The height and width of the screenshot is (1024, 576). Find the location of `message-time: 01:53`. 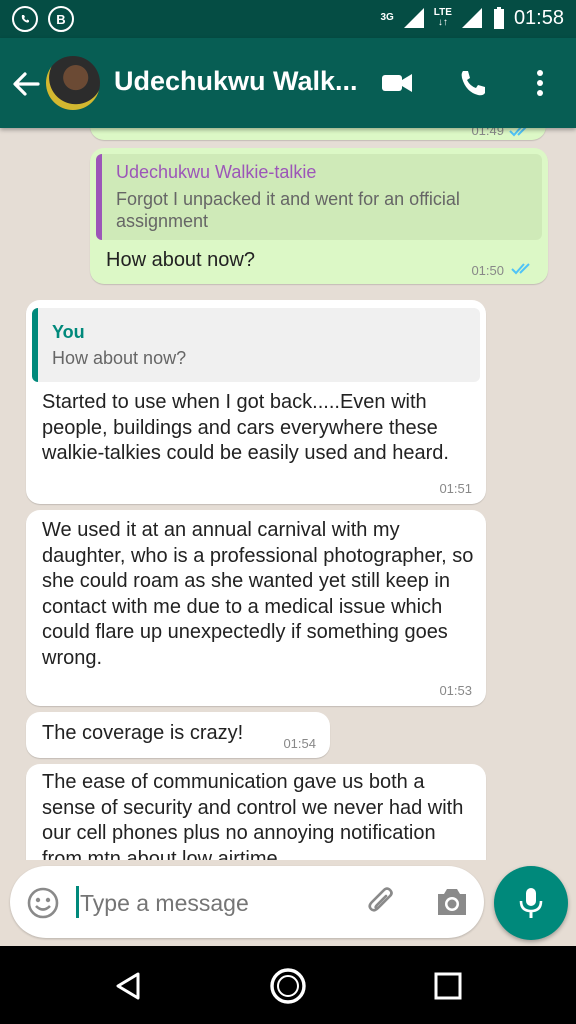

message-time: 01:53 is located at coordinates (455, 690).